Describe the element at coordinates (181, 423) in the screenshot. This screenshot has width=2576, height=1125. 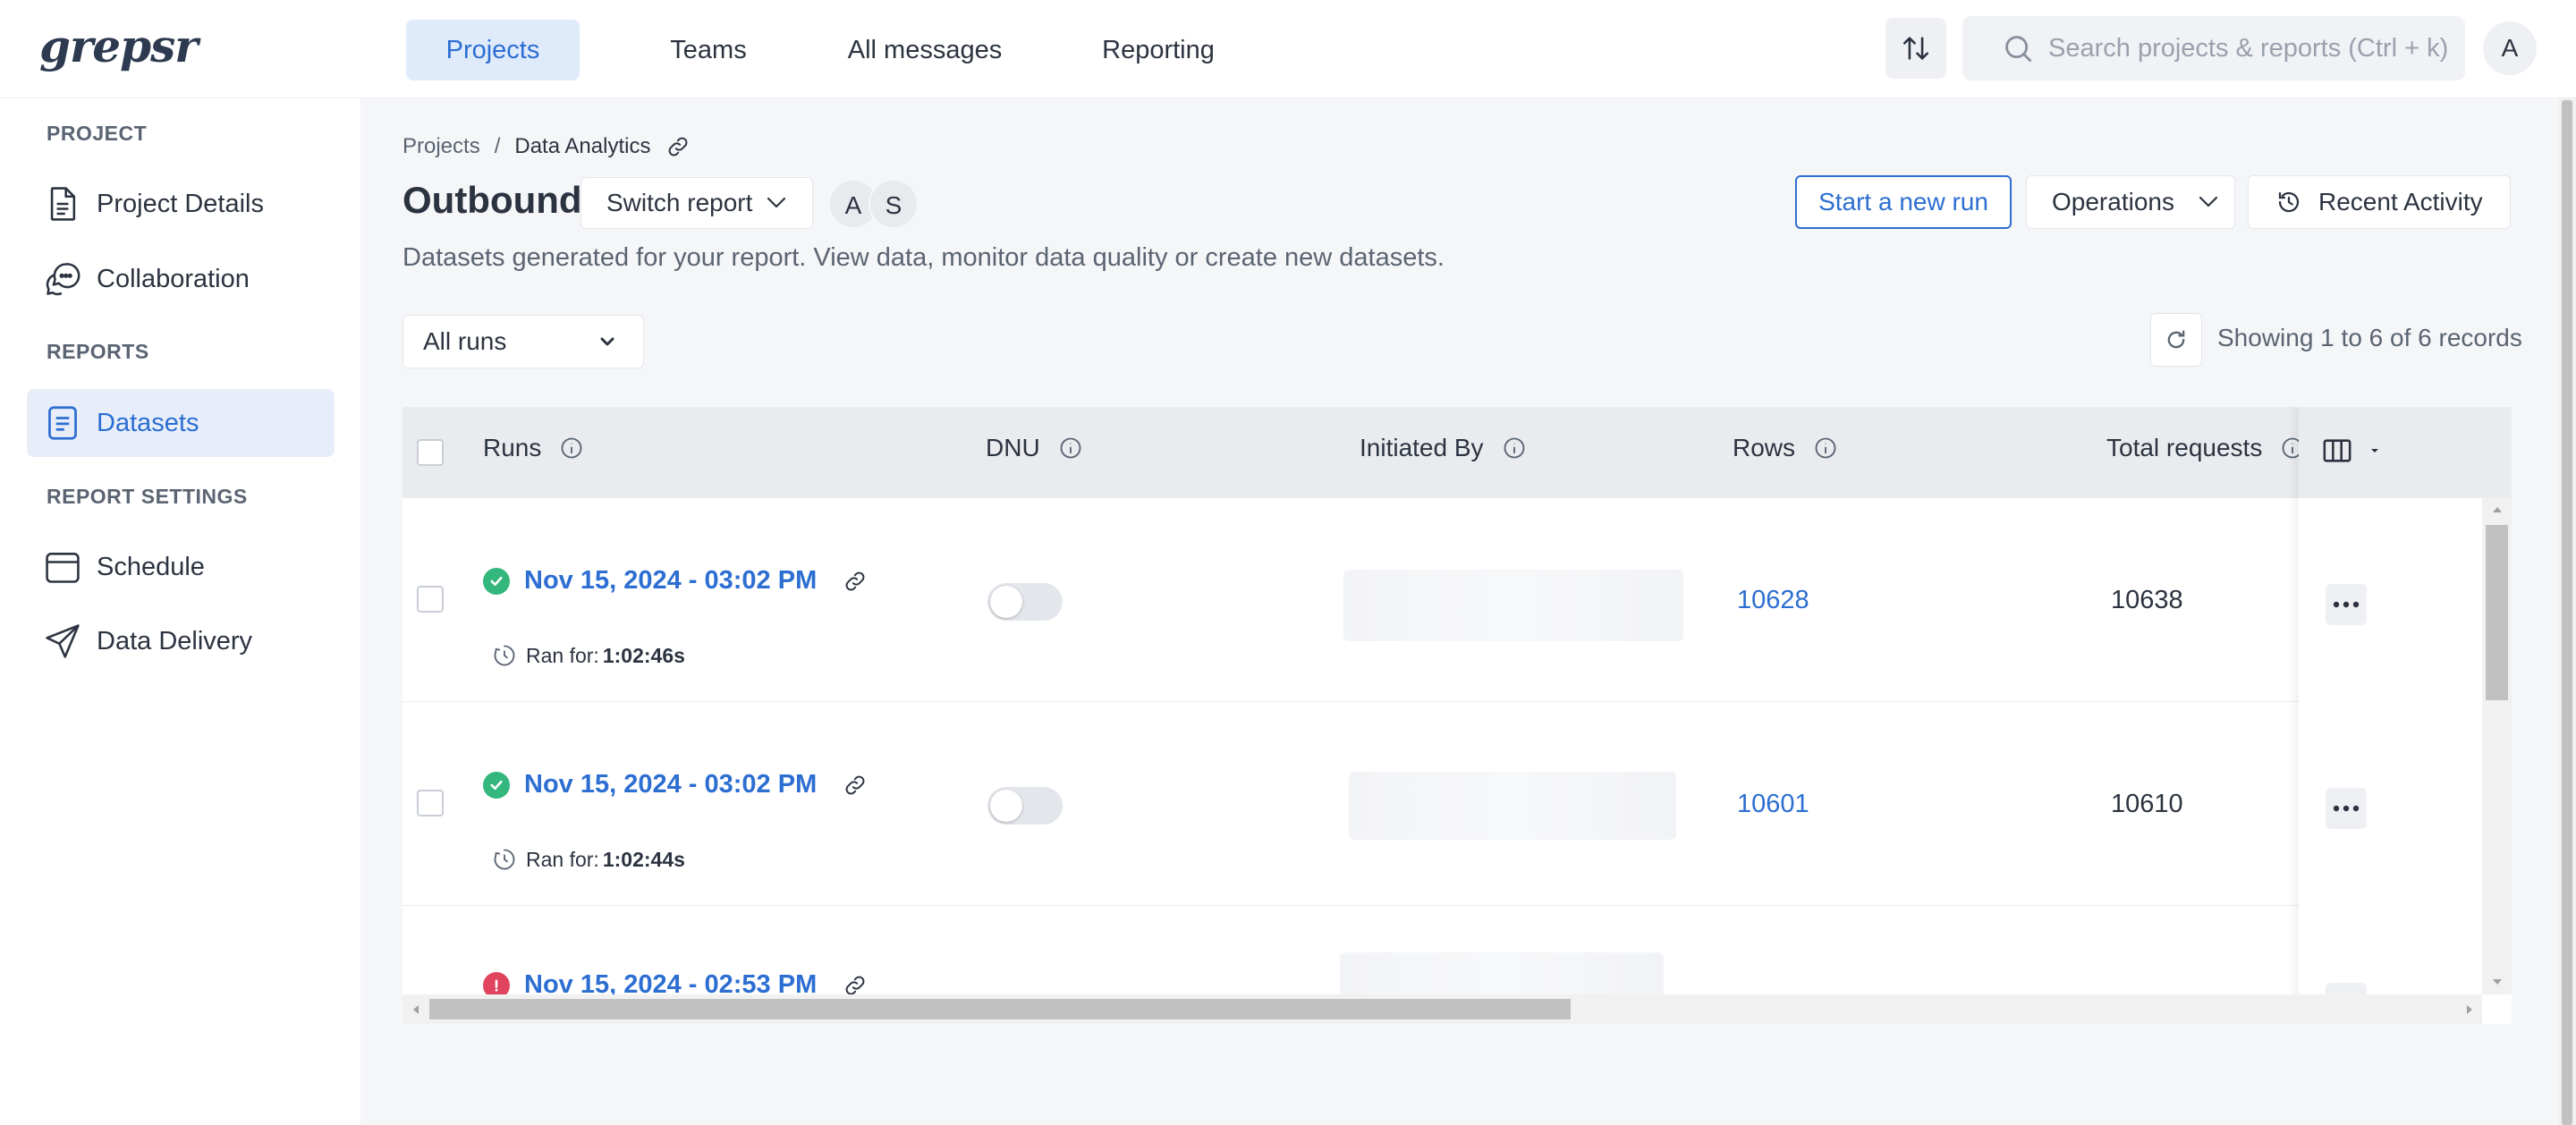
I see `sidebar-item-datasets: Datasets` at that location.